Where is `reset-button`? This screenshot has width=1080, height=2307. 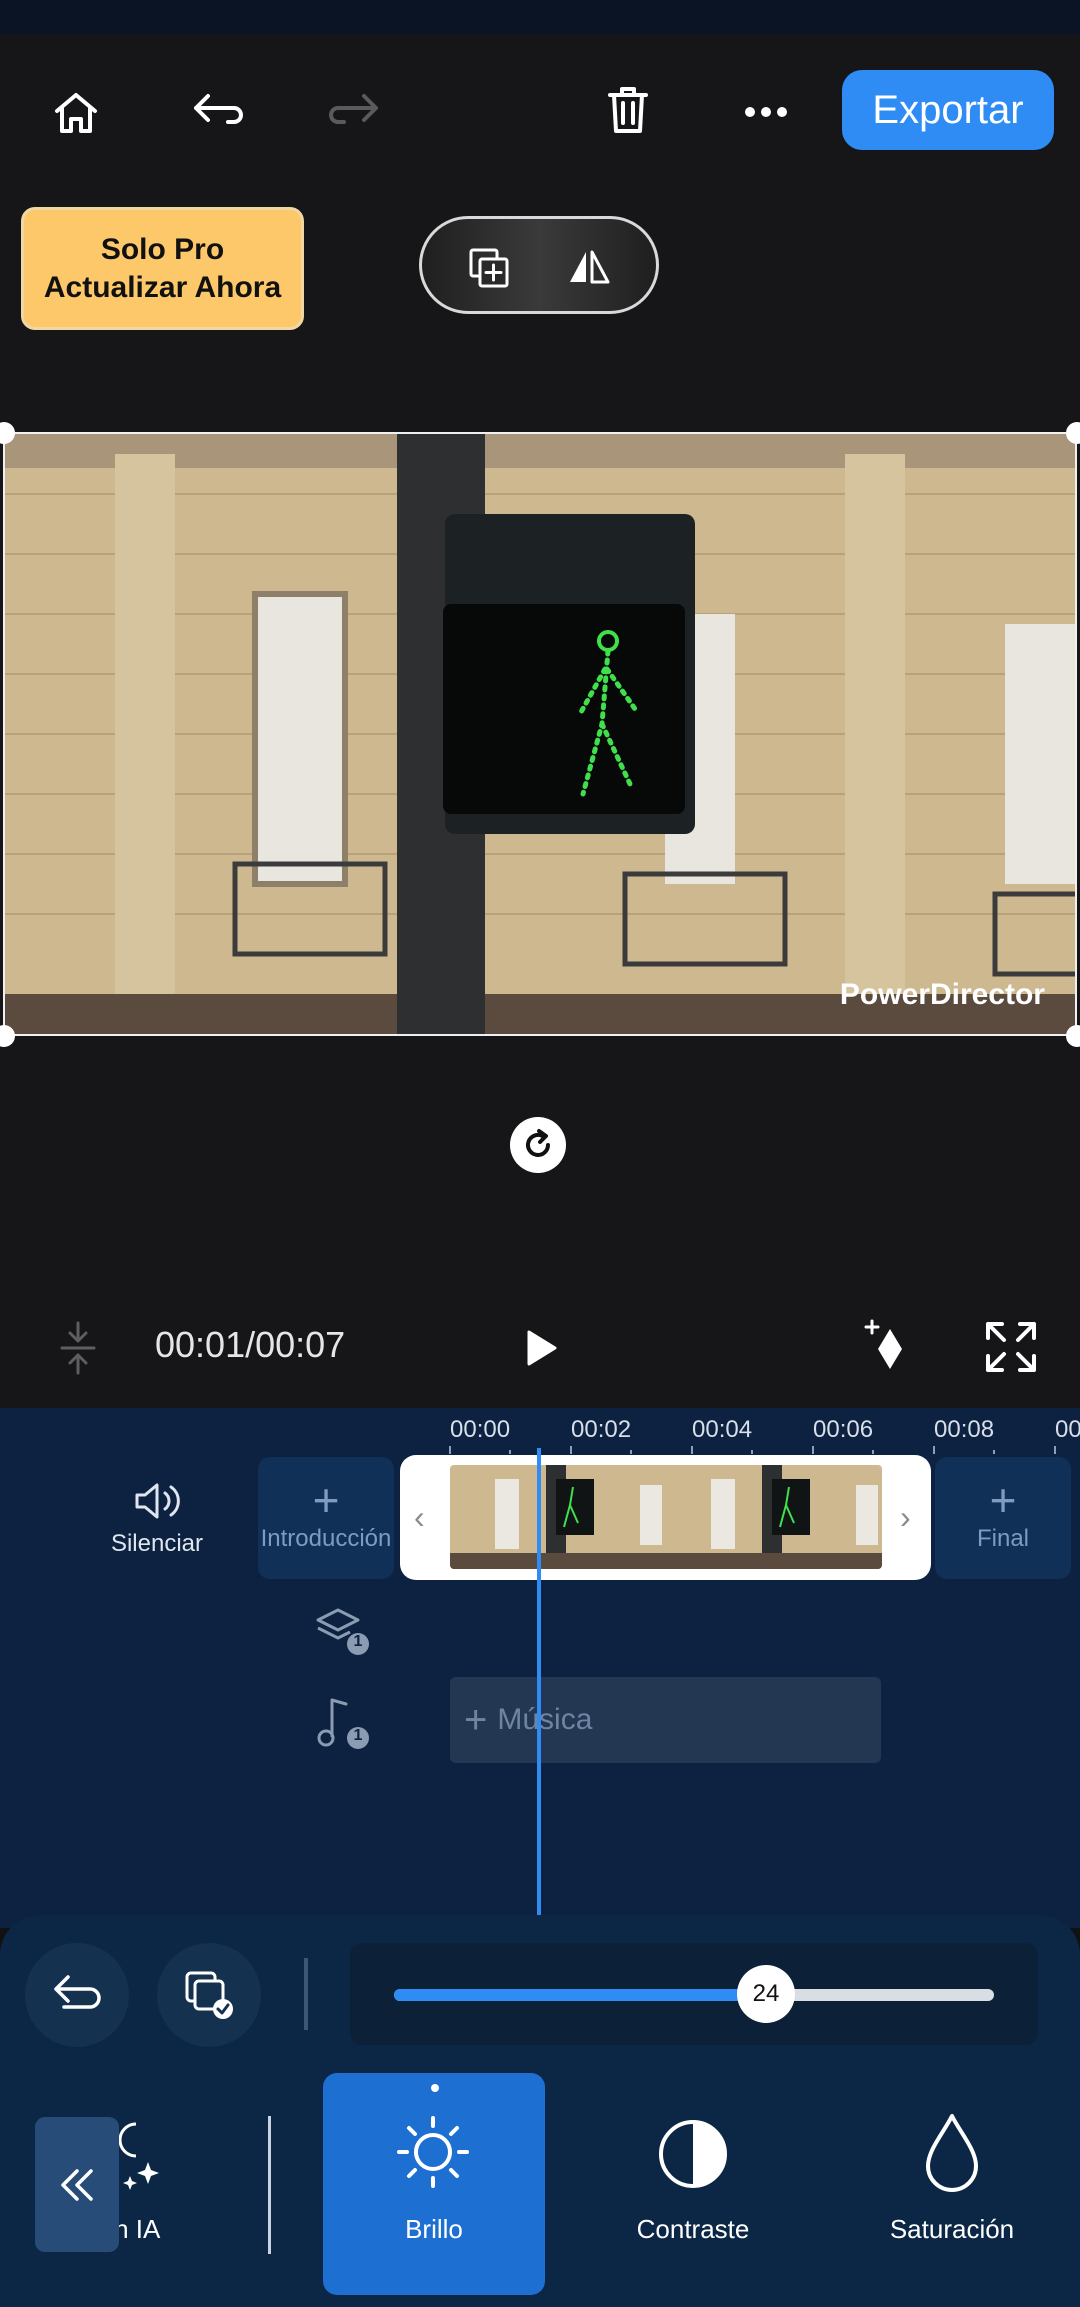
reset-button is located at coordinates (77, 1995).